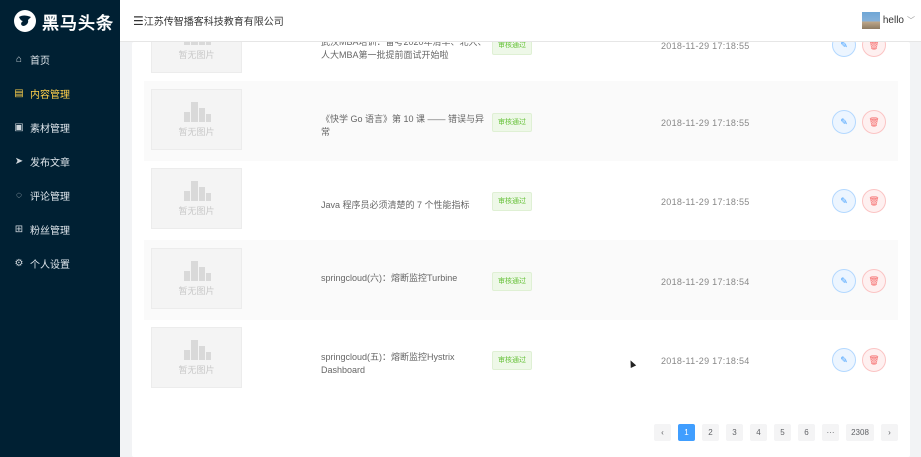 This screenshot has height=457, width=921. Describe the element at coordinates (50, 163) in the screenshot. I see `sidebar-item-label: 发布文章` at that location.